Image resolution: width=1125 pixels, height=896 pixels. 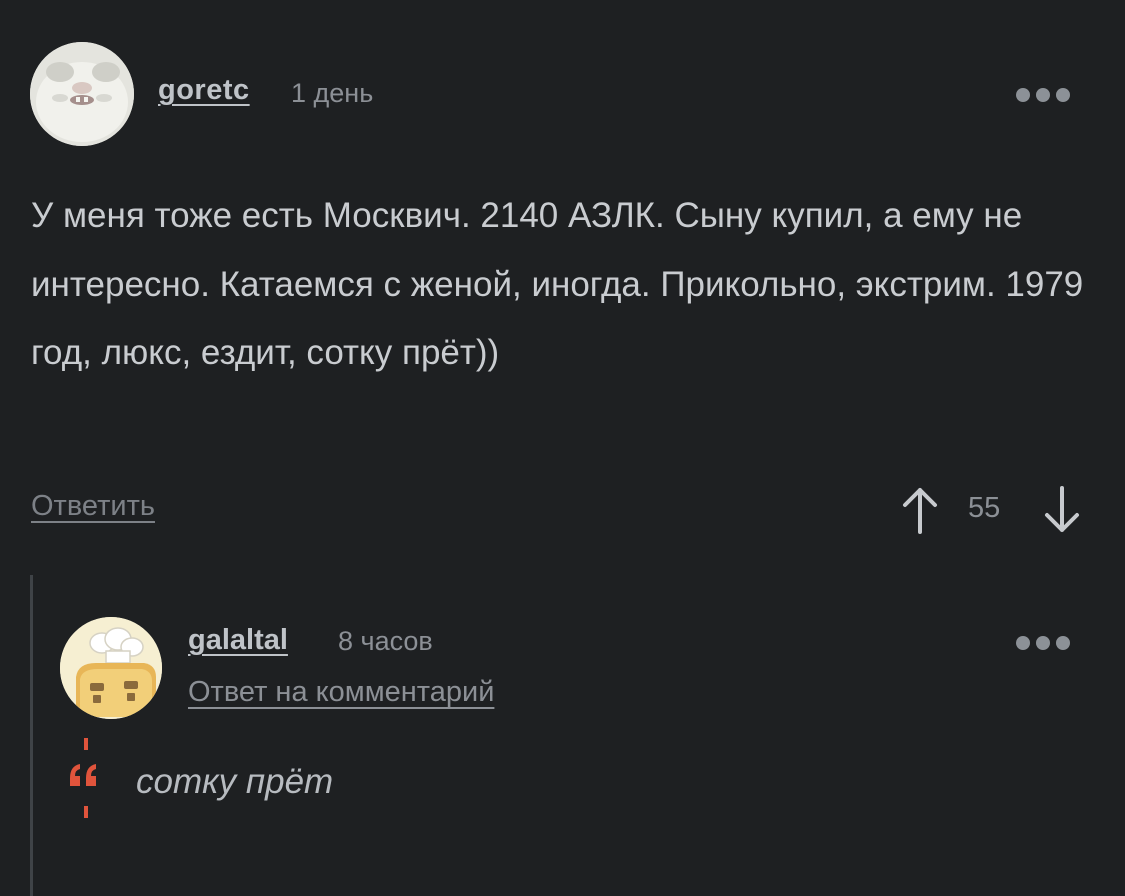 I want to click on arrow-up-icon, so click(x=920, y=511).